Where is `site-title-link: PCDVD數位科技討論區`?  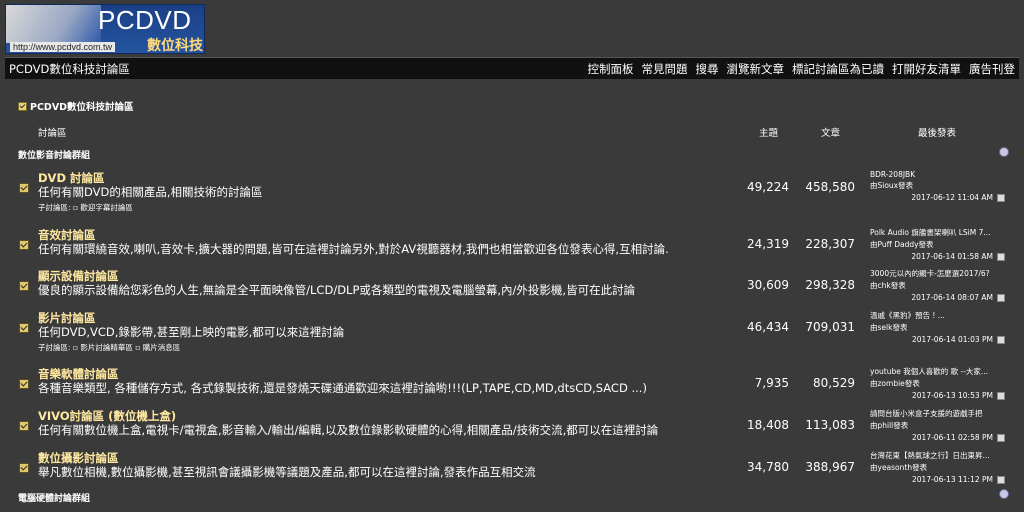 site-title-link: PCDVD數位科技討論區 is located at coordinates (69, 69).